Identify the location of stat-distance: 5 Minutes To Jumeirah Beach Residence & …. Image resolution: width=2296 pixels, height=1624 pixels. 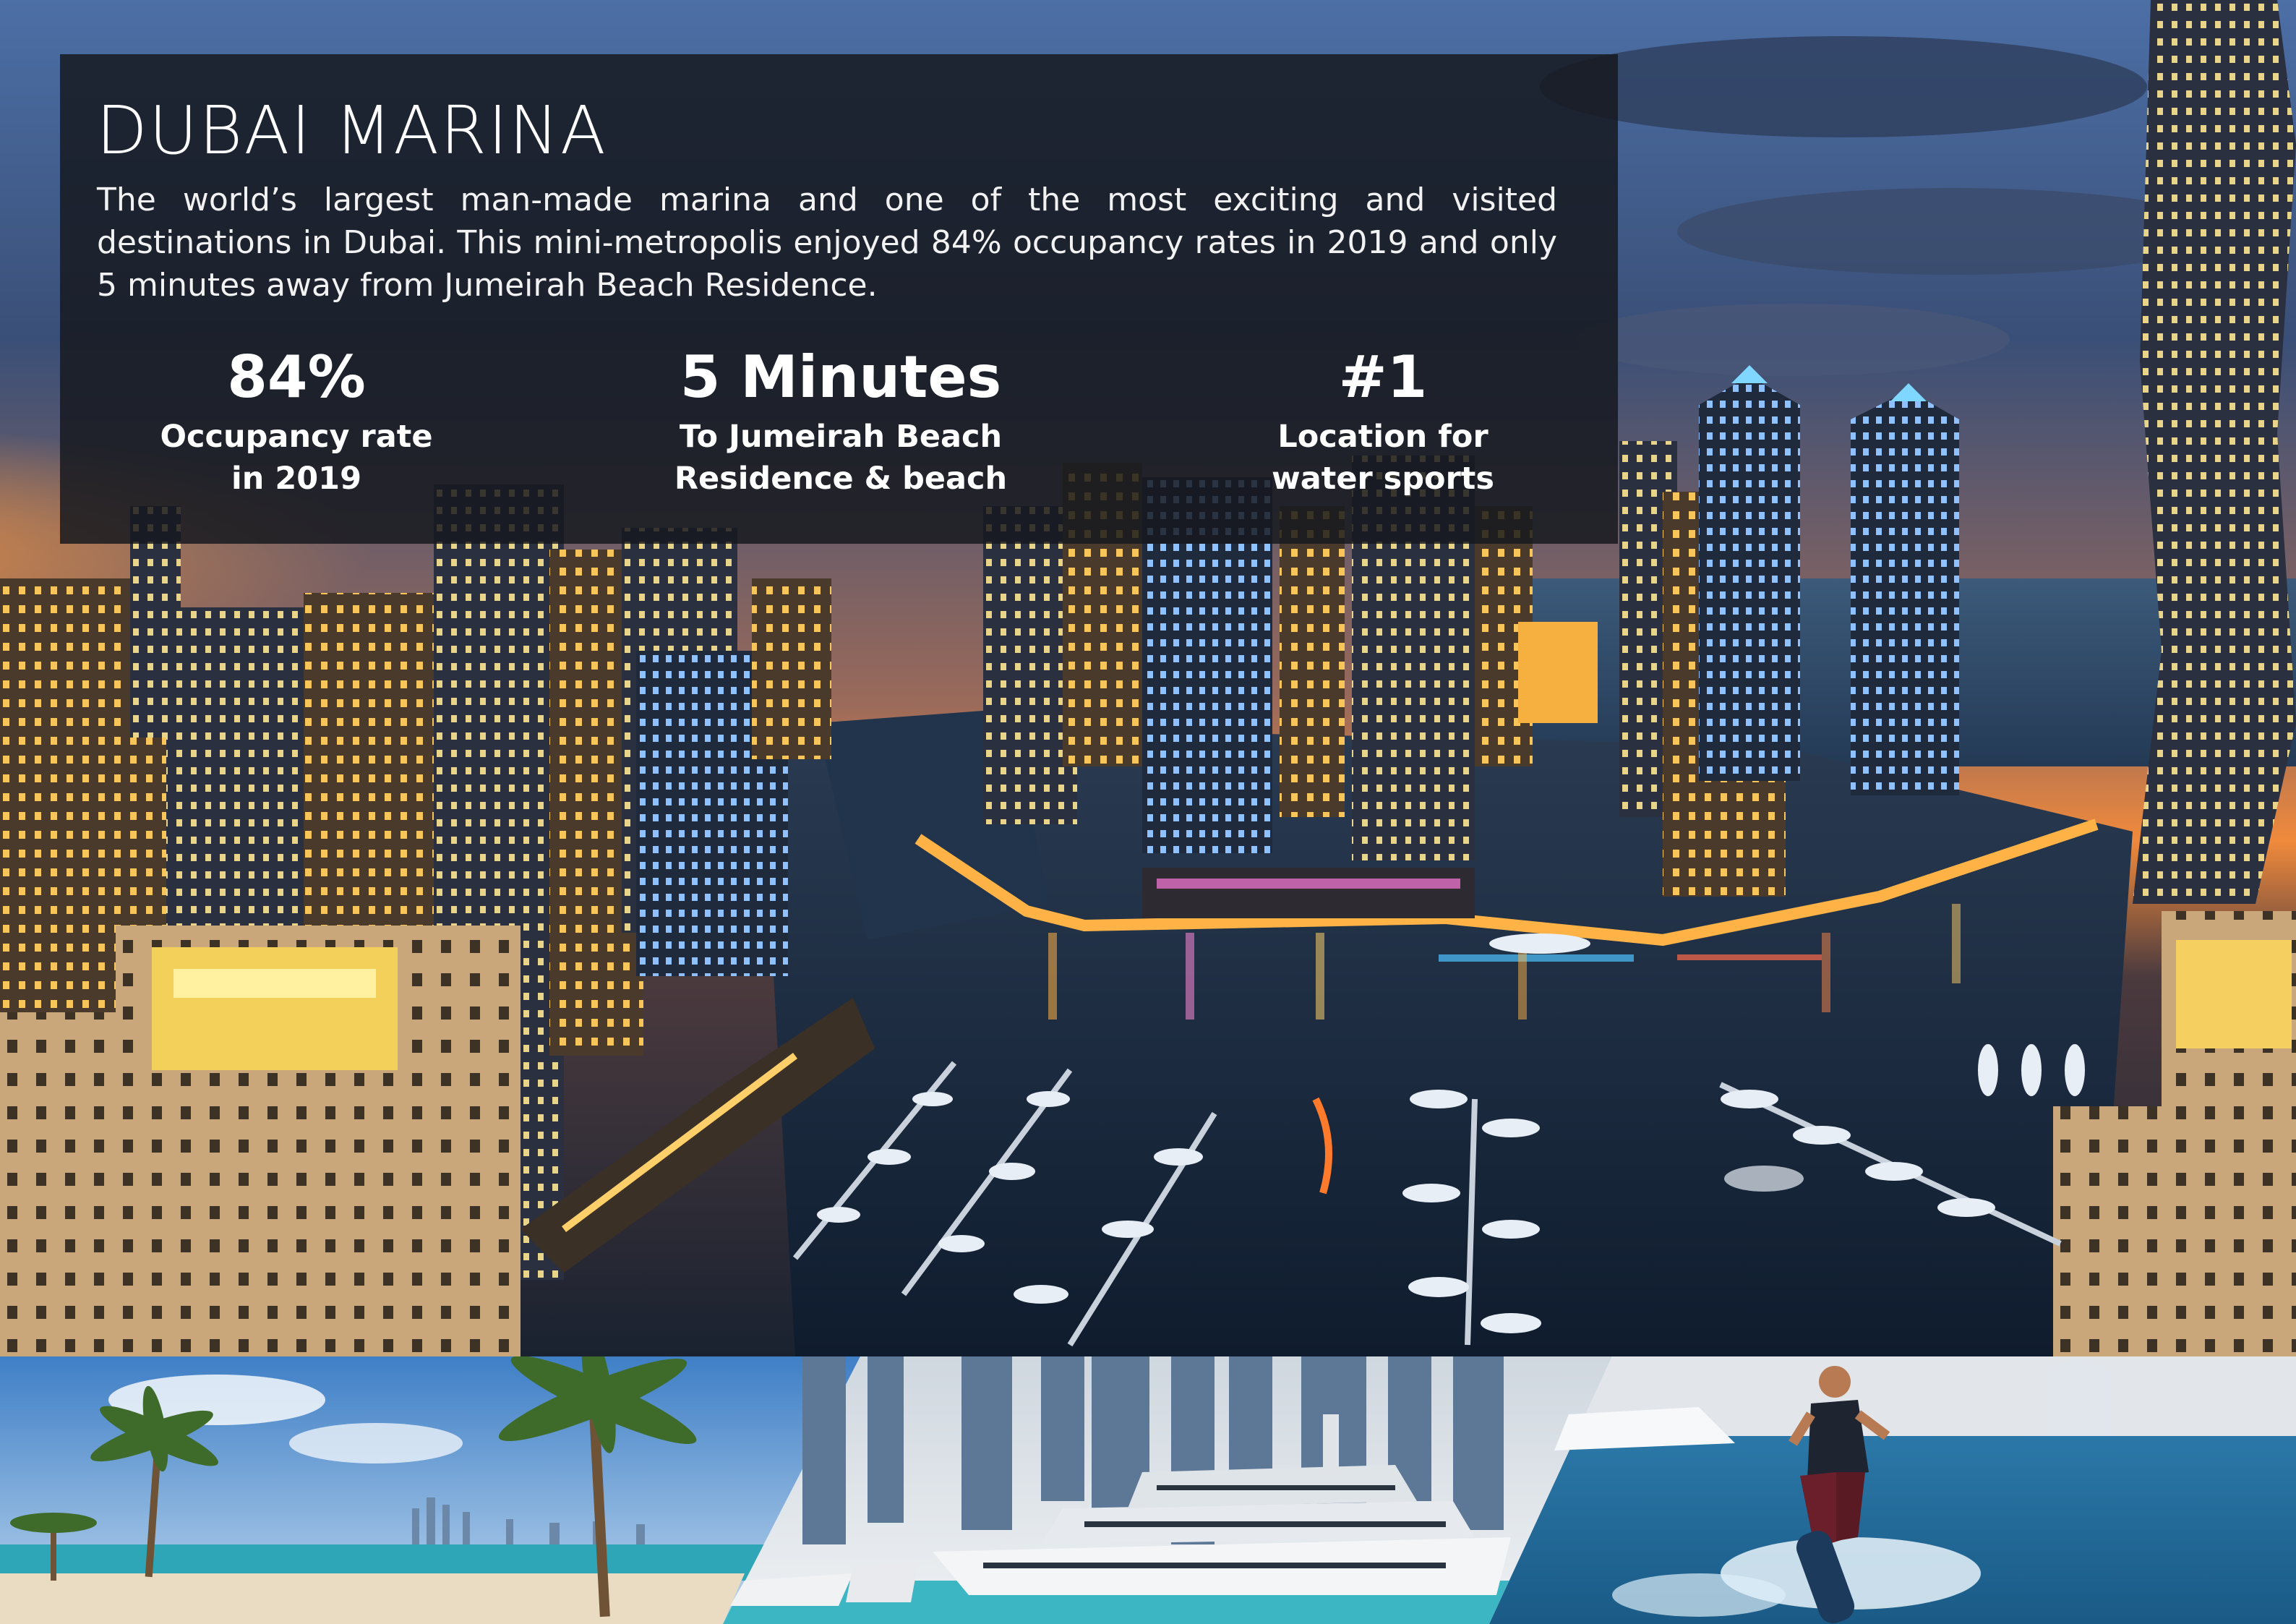
(841, 422).